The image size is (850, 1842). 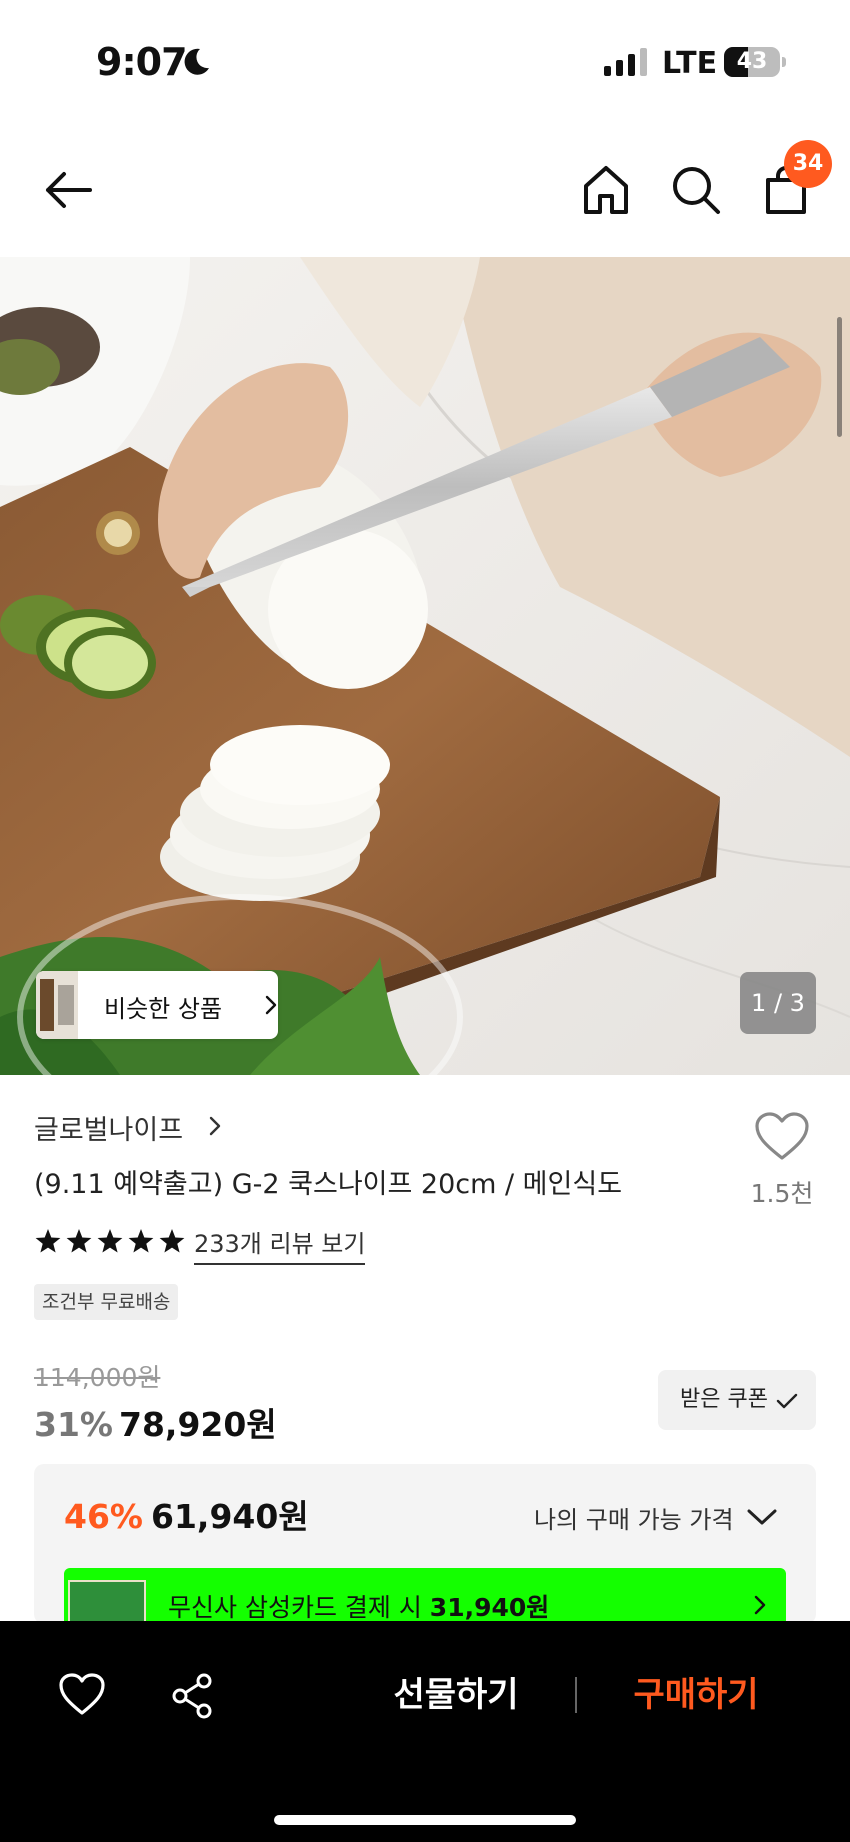 I want to click on moon-icon, so click(x=196, y=61).